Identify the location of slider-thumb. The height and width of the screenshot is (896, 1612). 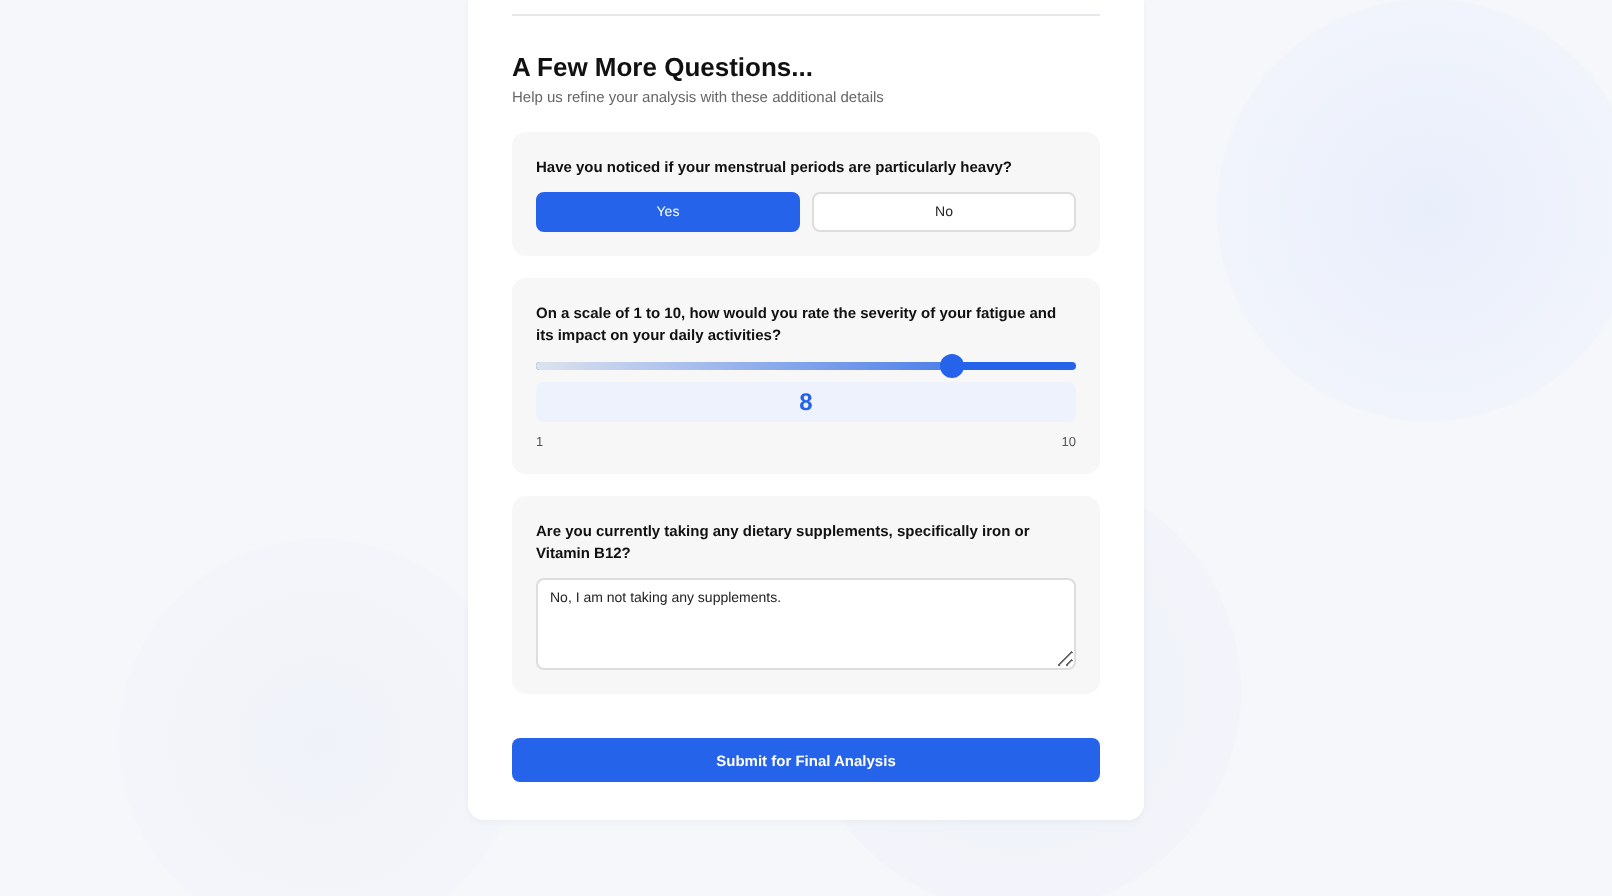
(951, 366).